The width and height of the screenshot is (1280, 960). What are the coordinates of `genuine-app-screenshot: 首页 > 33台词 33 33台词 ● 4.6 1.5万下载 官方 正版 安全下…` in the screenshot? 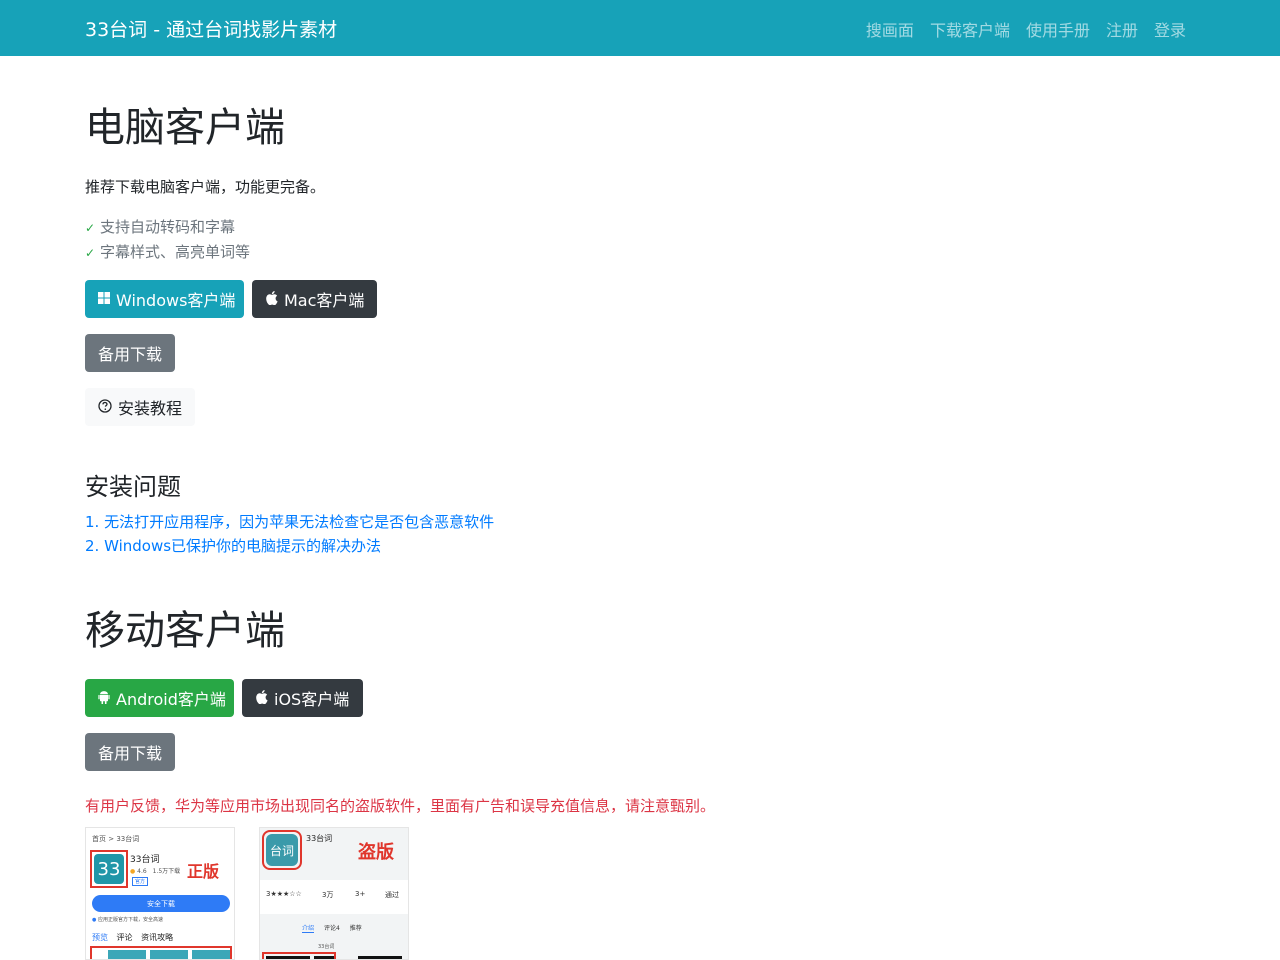 It's located at (160, 893).